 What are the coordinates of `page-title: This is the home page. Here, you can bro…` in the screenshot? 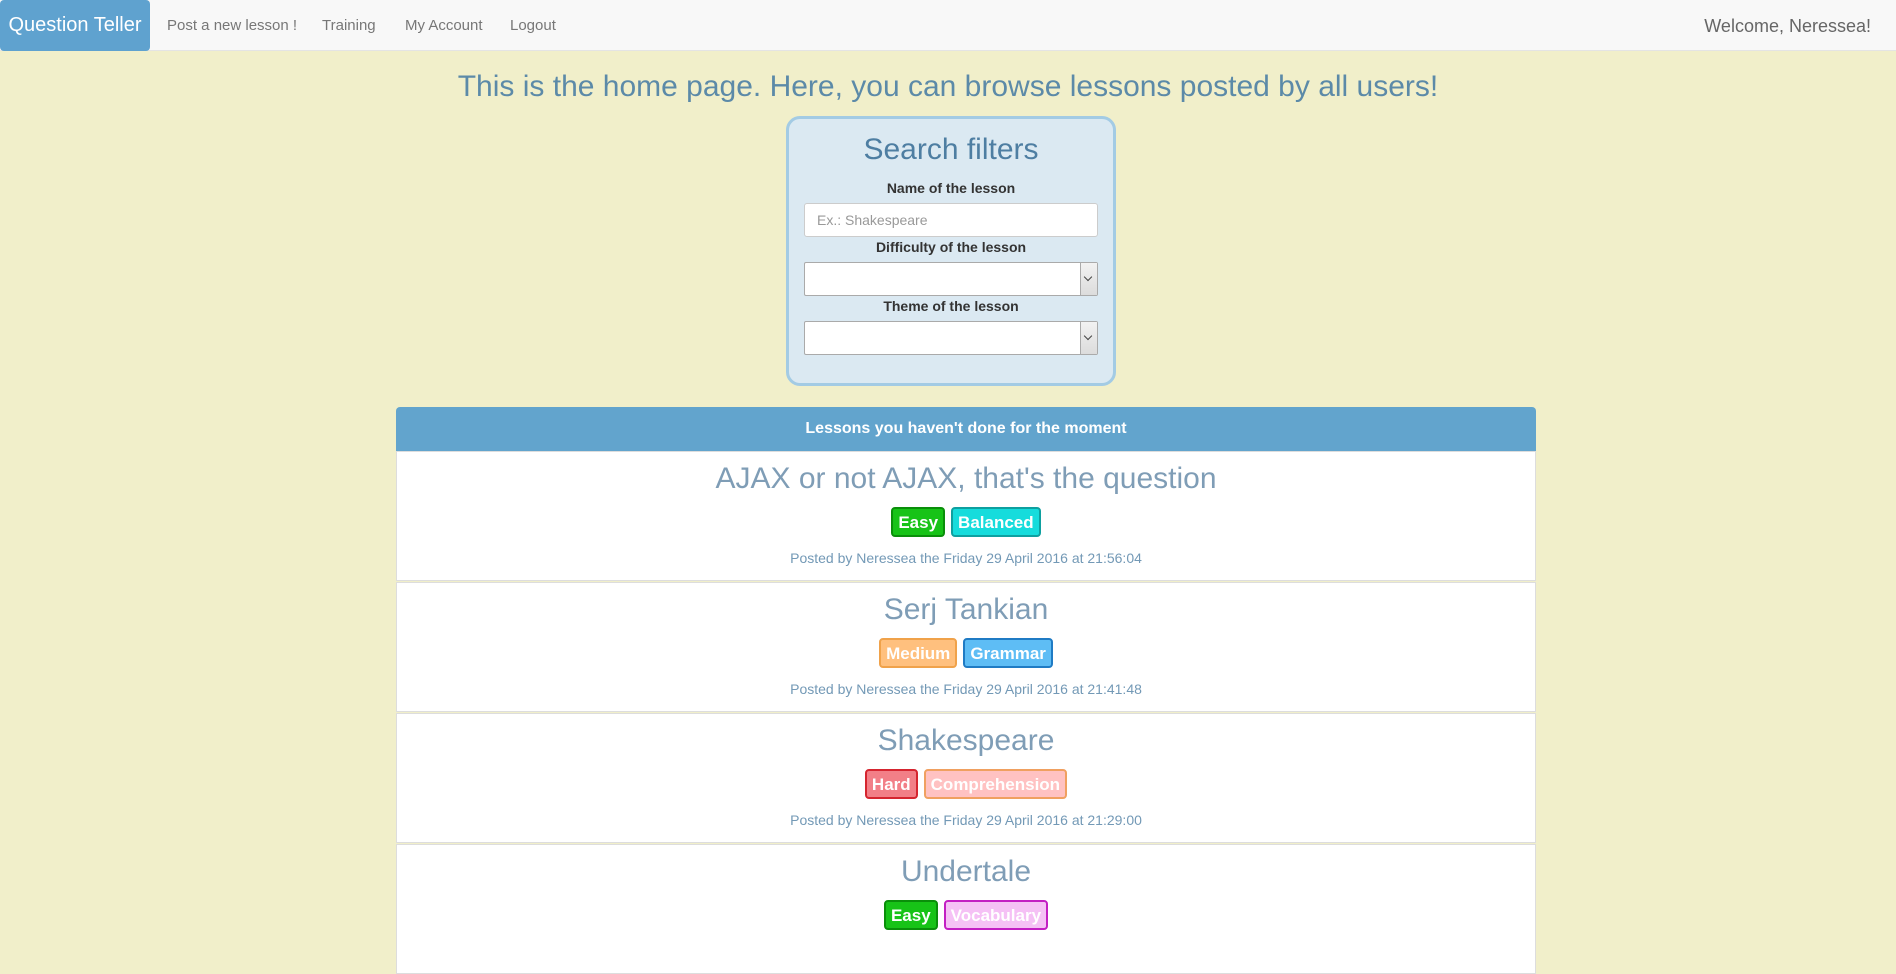 It's located at (948, 86).